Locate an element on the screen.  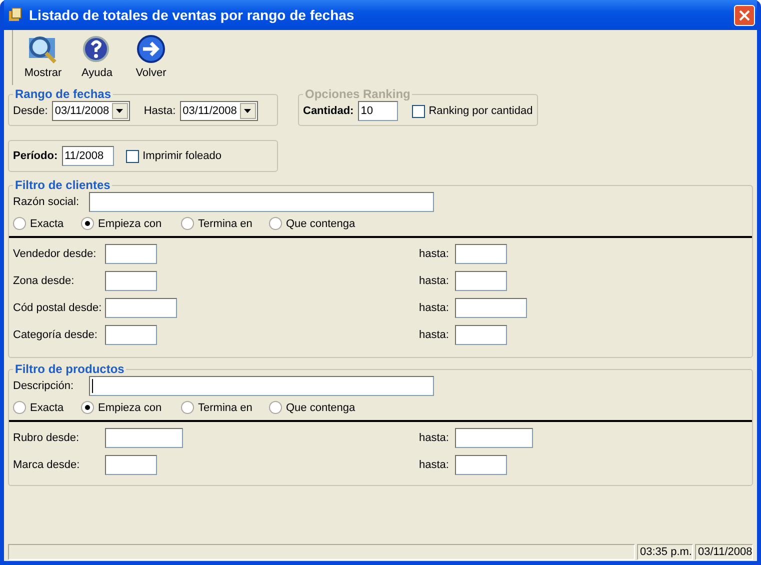
field-label: Período: is located at coordinates (35, 156).